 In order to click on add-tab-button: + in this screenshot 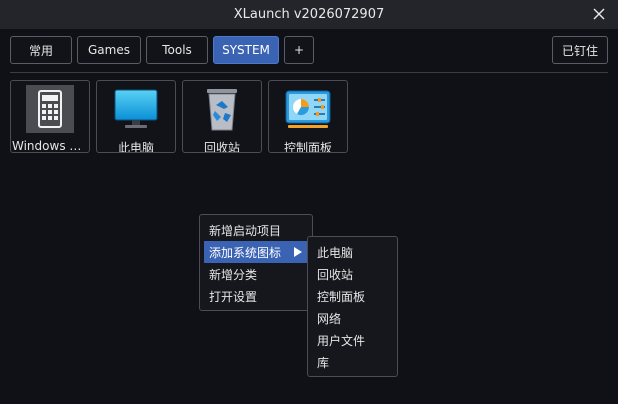, I will do `click(299, 50)`.